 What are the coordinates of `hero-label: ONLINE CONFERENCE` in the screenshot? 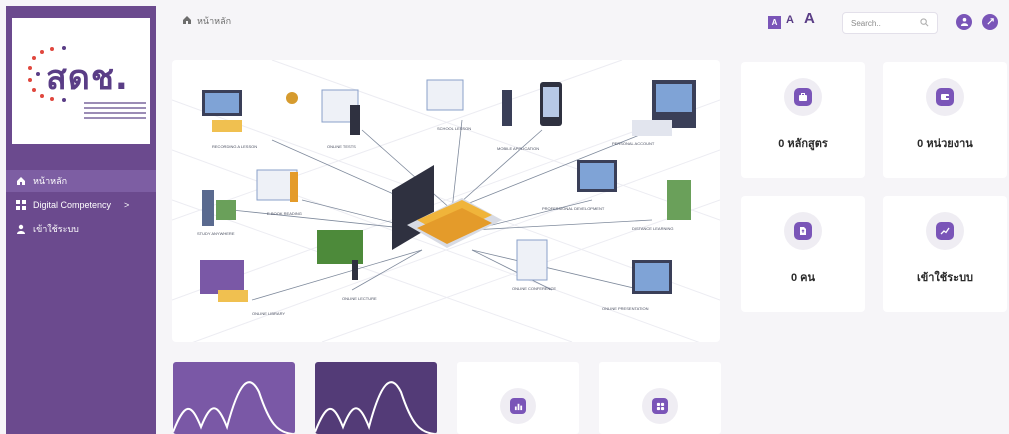 It's located at (534, 288).